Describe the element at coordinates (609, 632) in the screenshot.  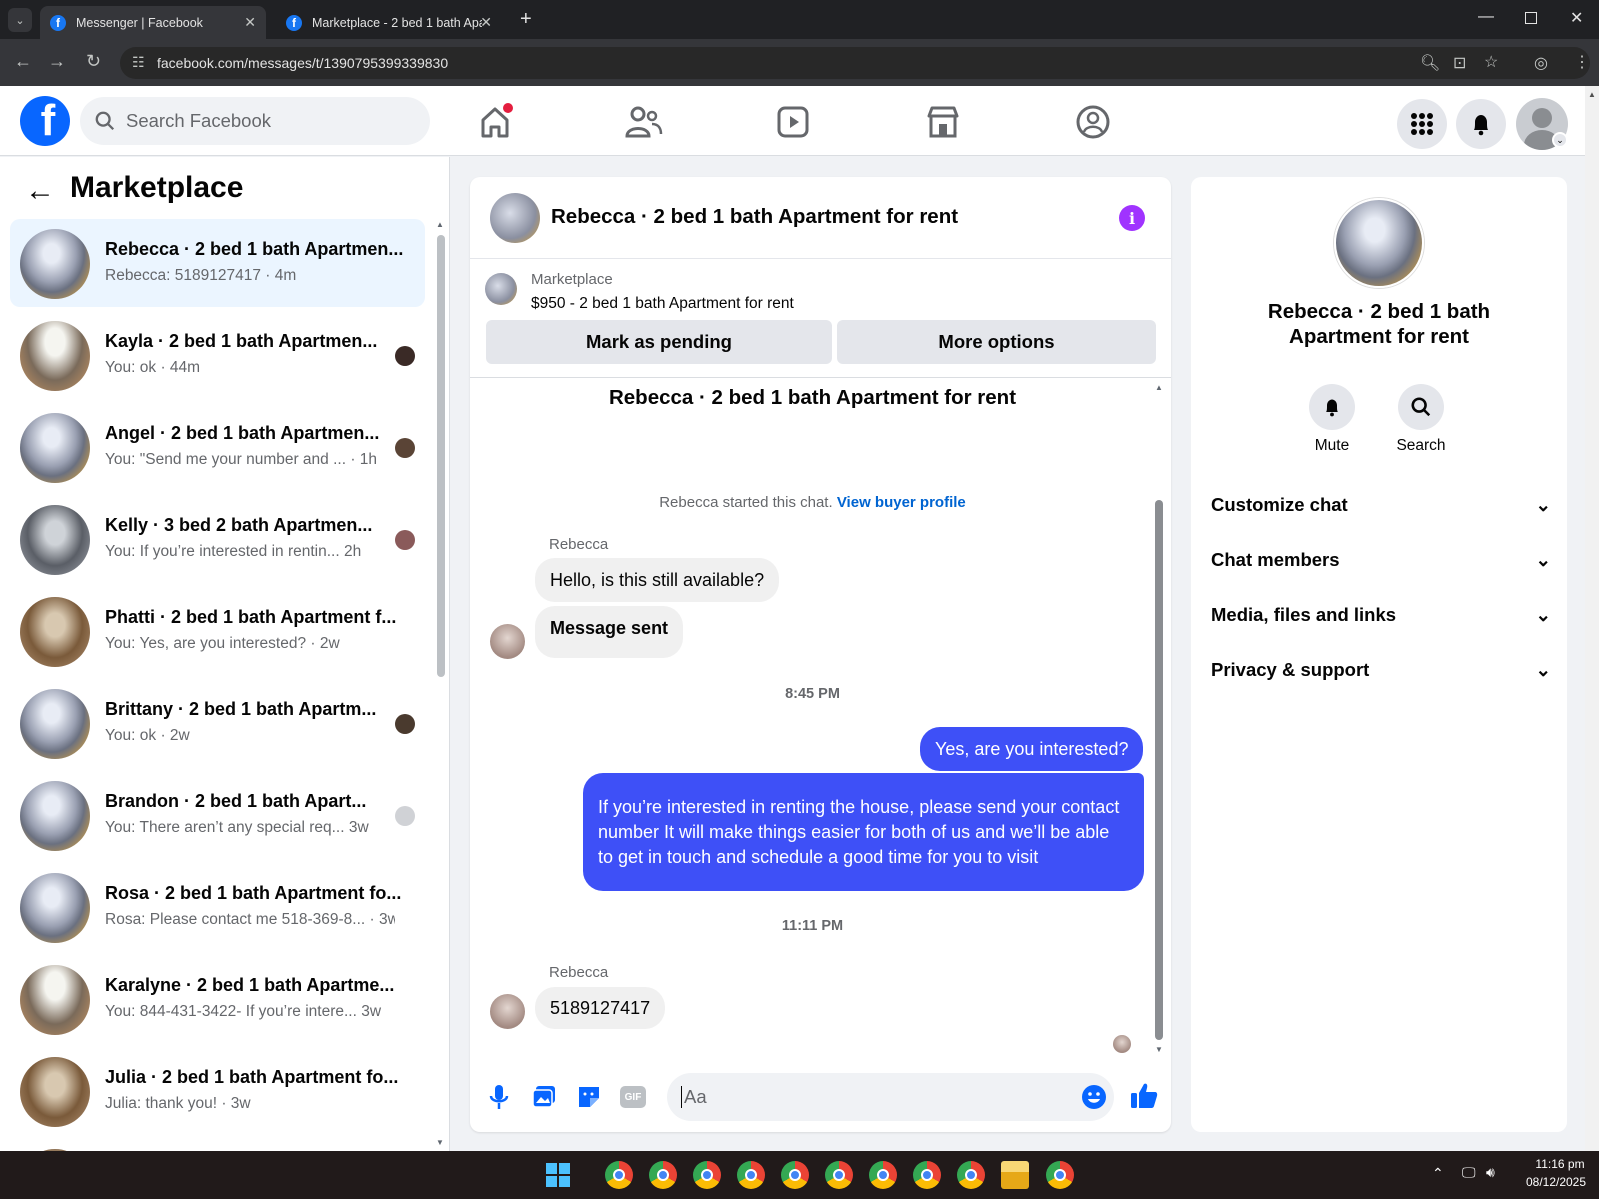
I see `incoming-message: Message sent` at that location.